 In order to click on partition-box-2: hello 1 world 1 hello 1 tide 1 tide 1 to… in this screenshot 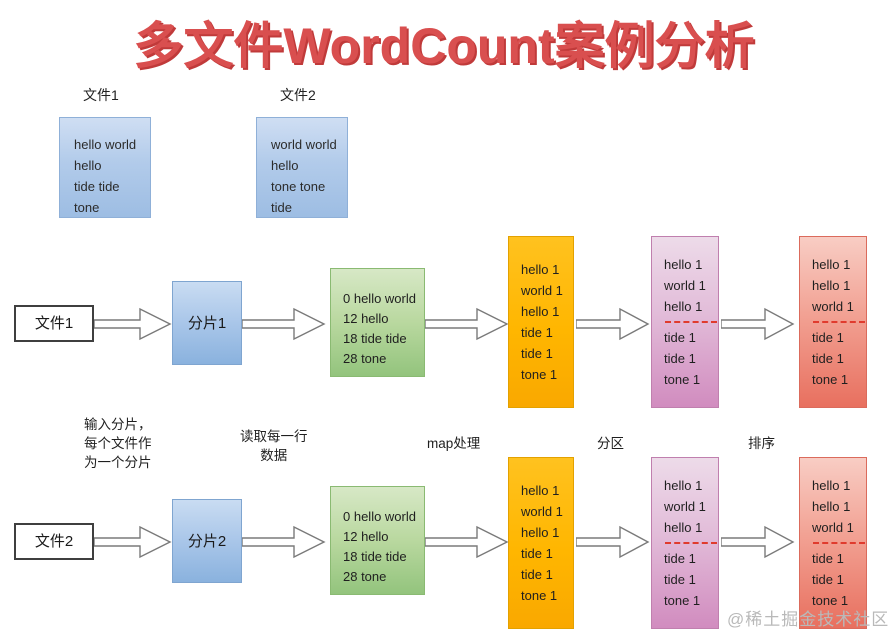, I will do `click(685, 543)`.